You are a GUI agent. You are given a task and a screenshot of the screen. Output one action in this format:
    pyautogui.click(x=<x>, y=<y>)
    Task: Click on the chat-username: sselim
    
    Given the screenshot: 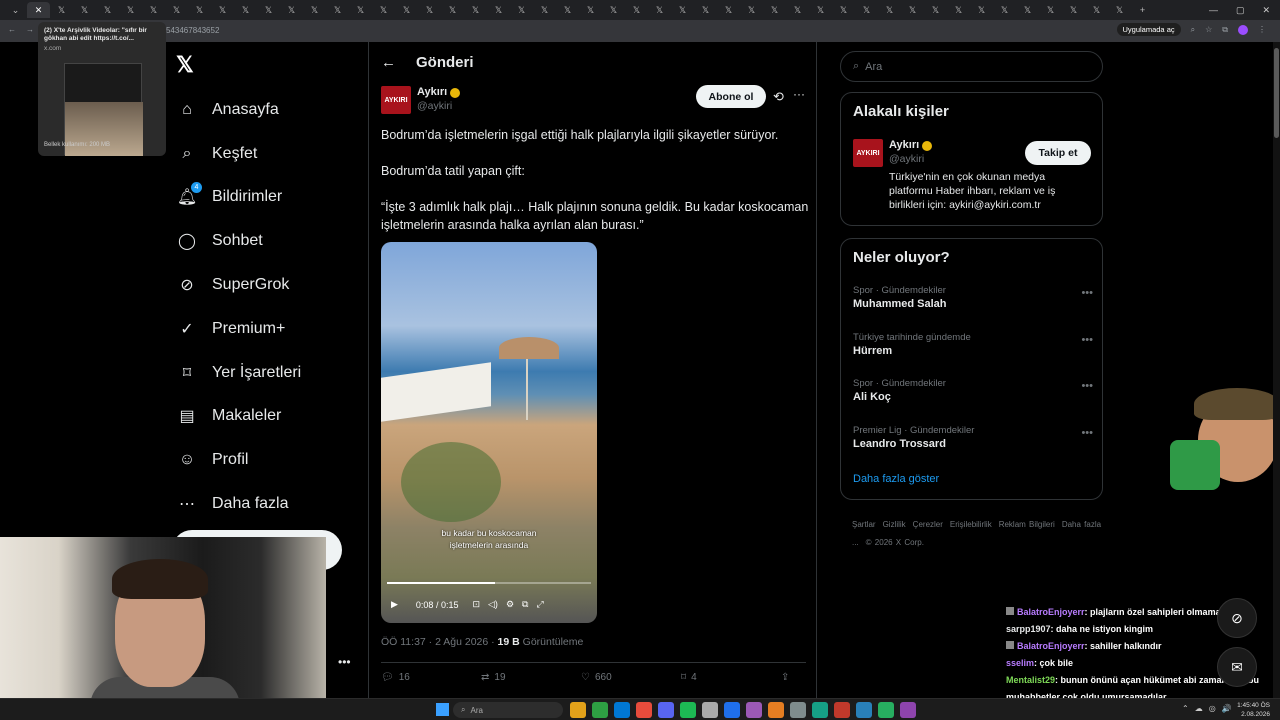 What is the action you would take?
    pyautogui.click(x=1020, y=663)
    